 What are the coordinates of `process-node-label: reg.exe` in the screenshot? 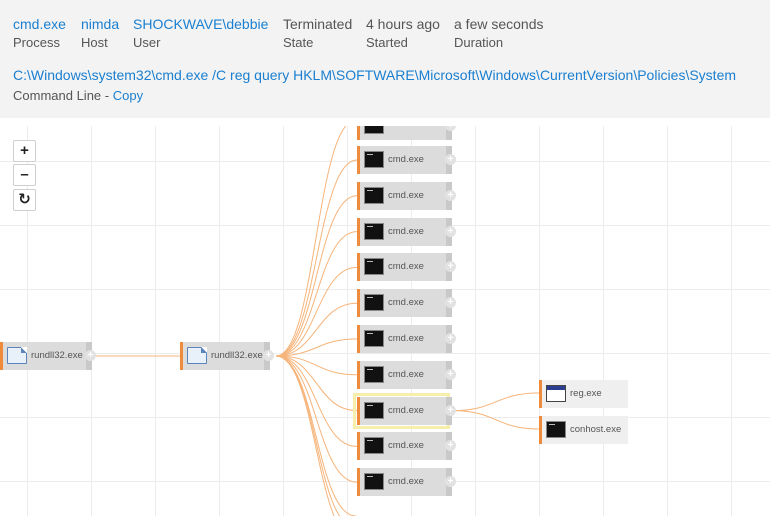 It's located at (586, 393).